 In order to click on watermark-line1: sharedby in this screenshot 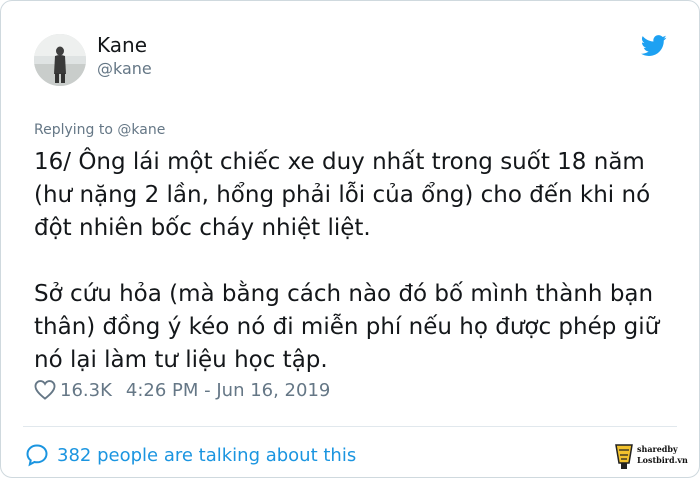, I will do `click(657, 449)`.